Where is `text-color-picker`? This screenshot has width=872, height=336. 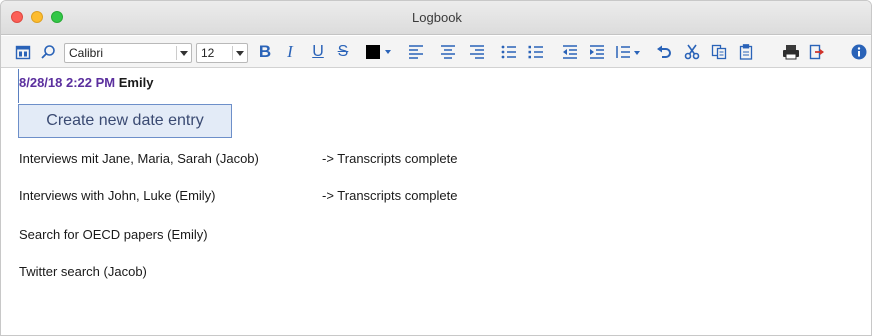
text-color-picker is located at coordinates (380, 52).